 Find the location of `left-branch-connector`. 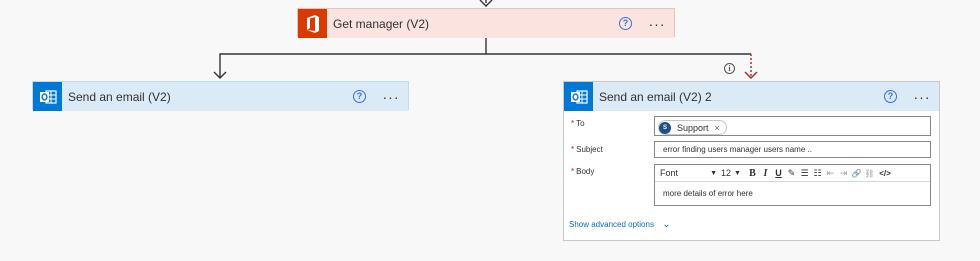

left-branch-connector is located at coordinates (352, 65).